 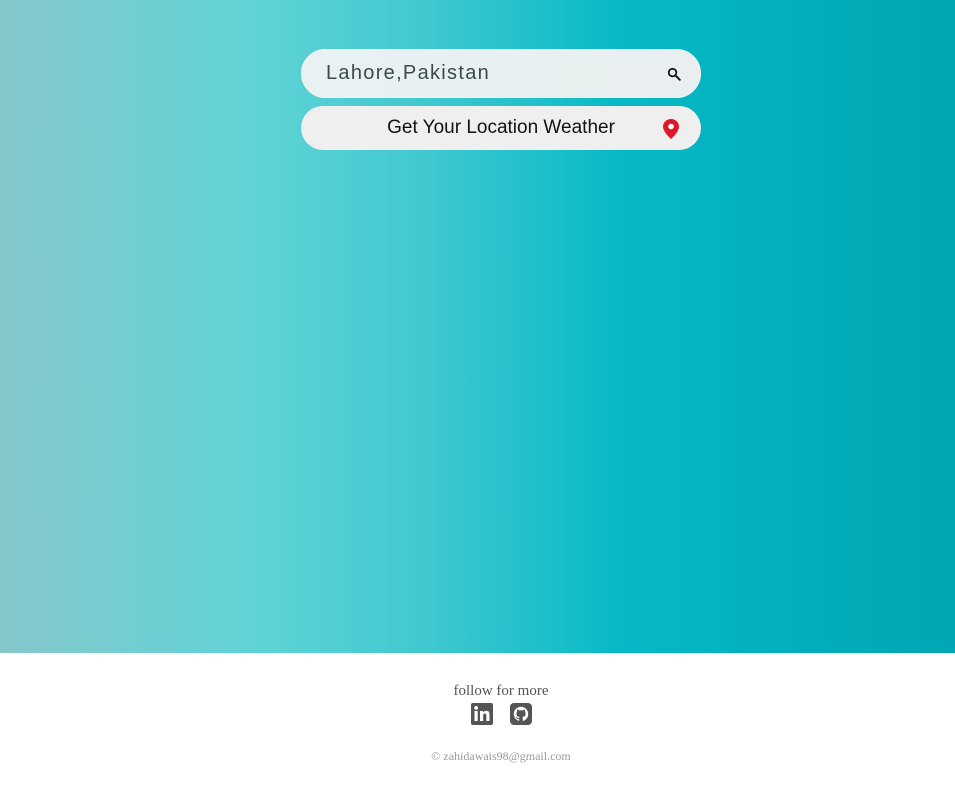 What do you see at coordinates (521, 714) in the screenshot?
I see `github-icon` at bounding box center [521, 714].